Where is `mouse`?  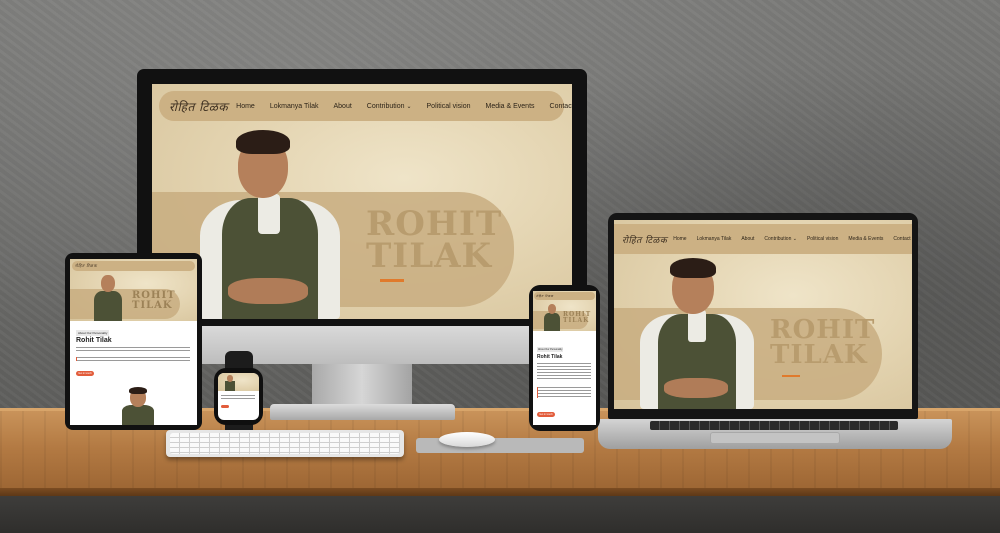 mouse is located at coordinates (467, 439).